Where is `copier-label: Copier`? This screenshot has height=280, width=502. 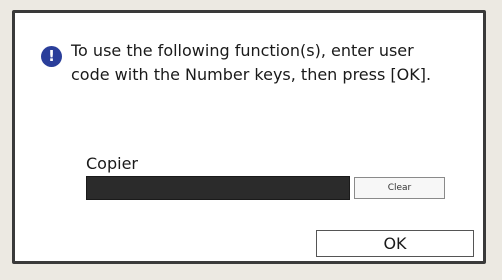 copier-label: Copier is located at coordinates (112, 163).